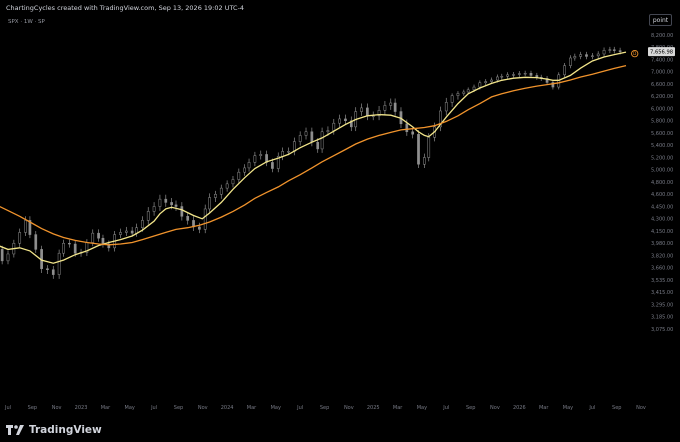  I want to click on brand-name: TradingView, so click(65, 430).